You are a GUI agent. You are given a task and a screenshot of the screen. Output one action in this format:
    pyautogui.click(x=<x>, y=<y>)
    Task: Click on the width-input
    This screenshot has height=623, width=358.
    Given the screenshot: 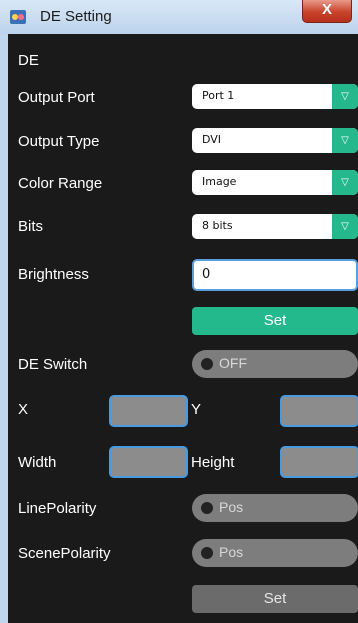 What is the action you would take?
    pyautogui.click(x=148, y=462)
    